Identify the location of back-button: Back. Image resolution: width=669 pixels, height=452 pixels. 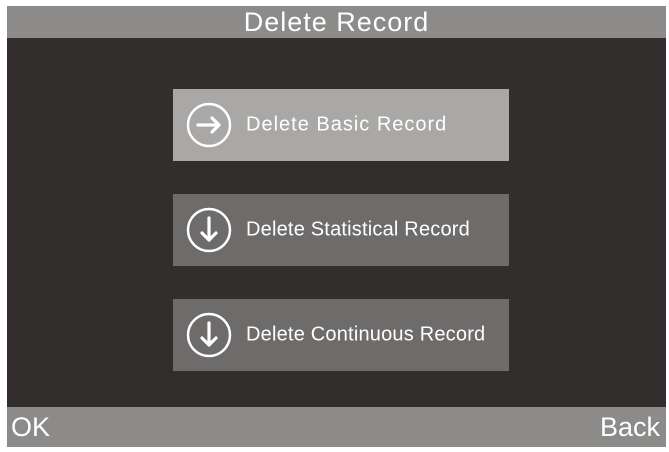
(630, 427).